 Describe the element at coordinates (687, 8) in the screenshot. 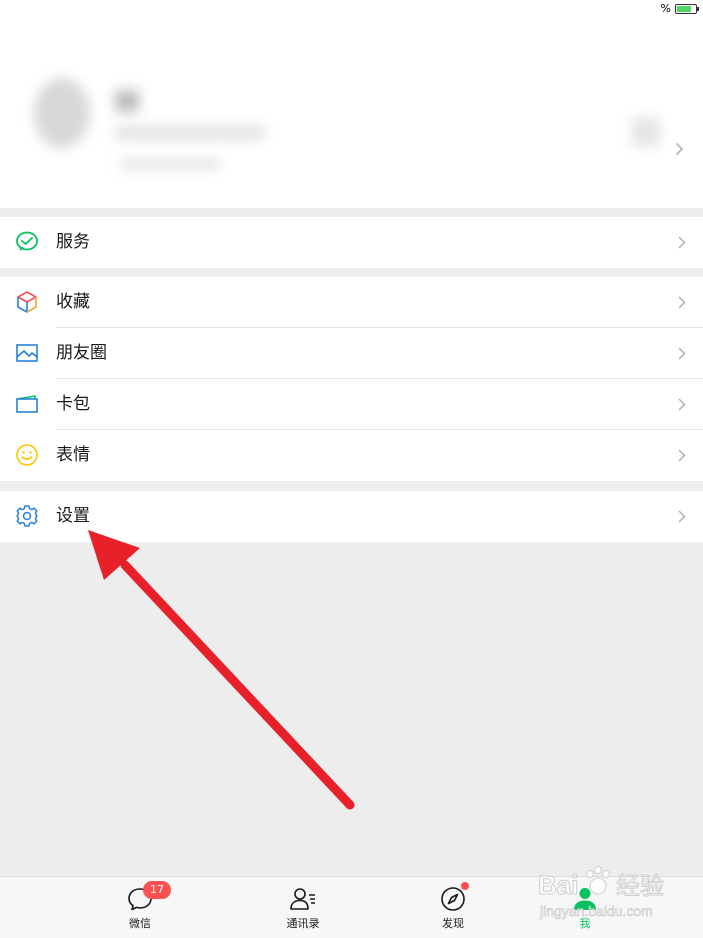

I see `battery-icon` at that location.